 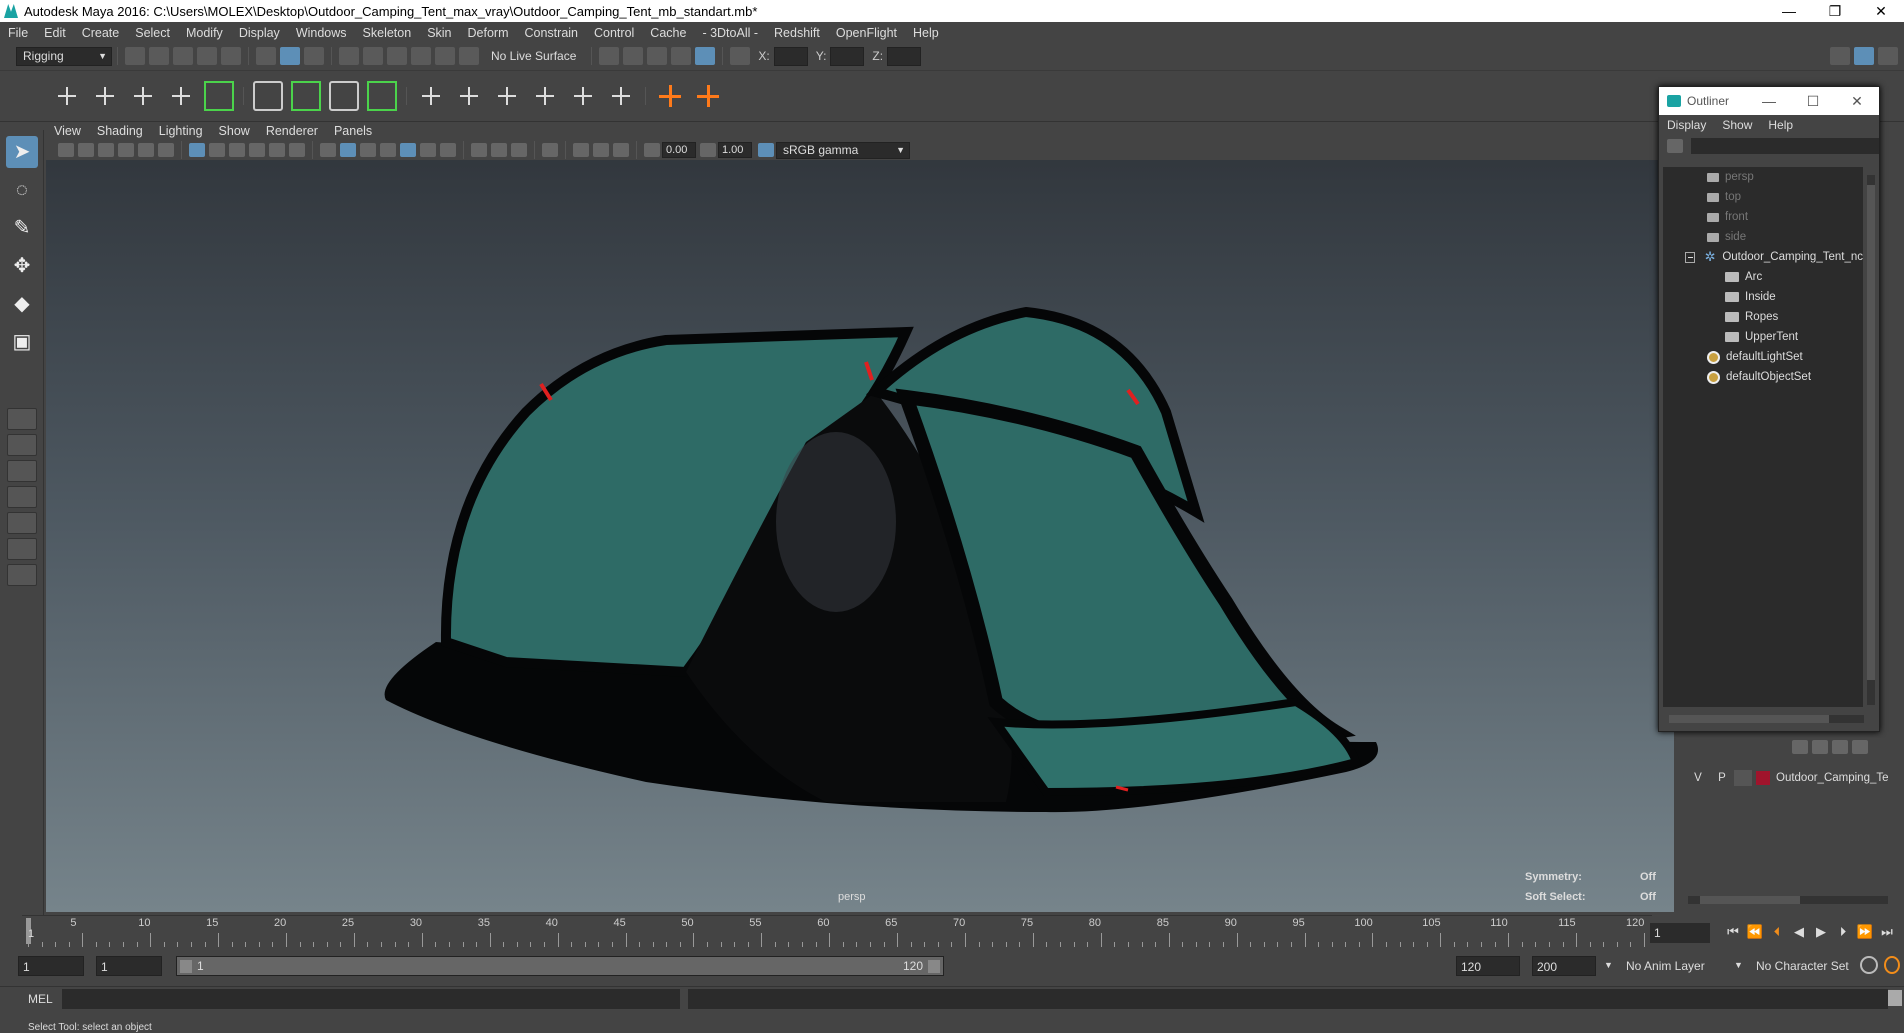 I want to click on select-object-icon, so click(x=290, y=56).